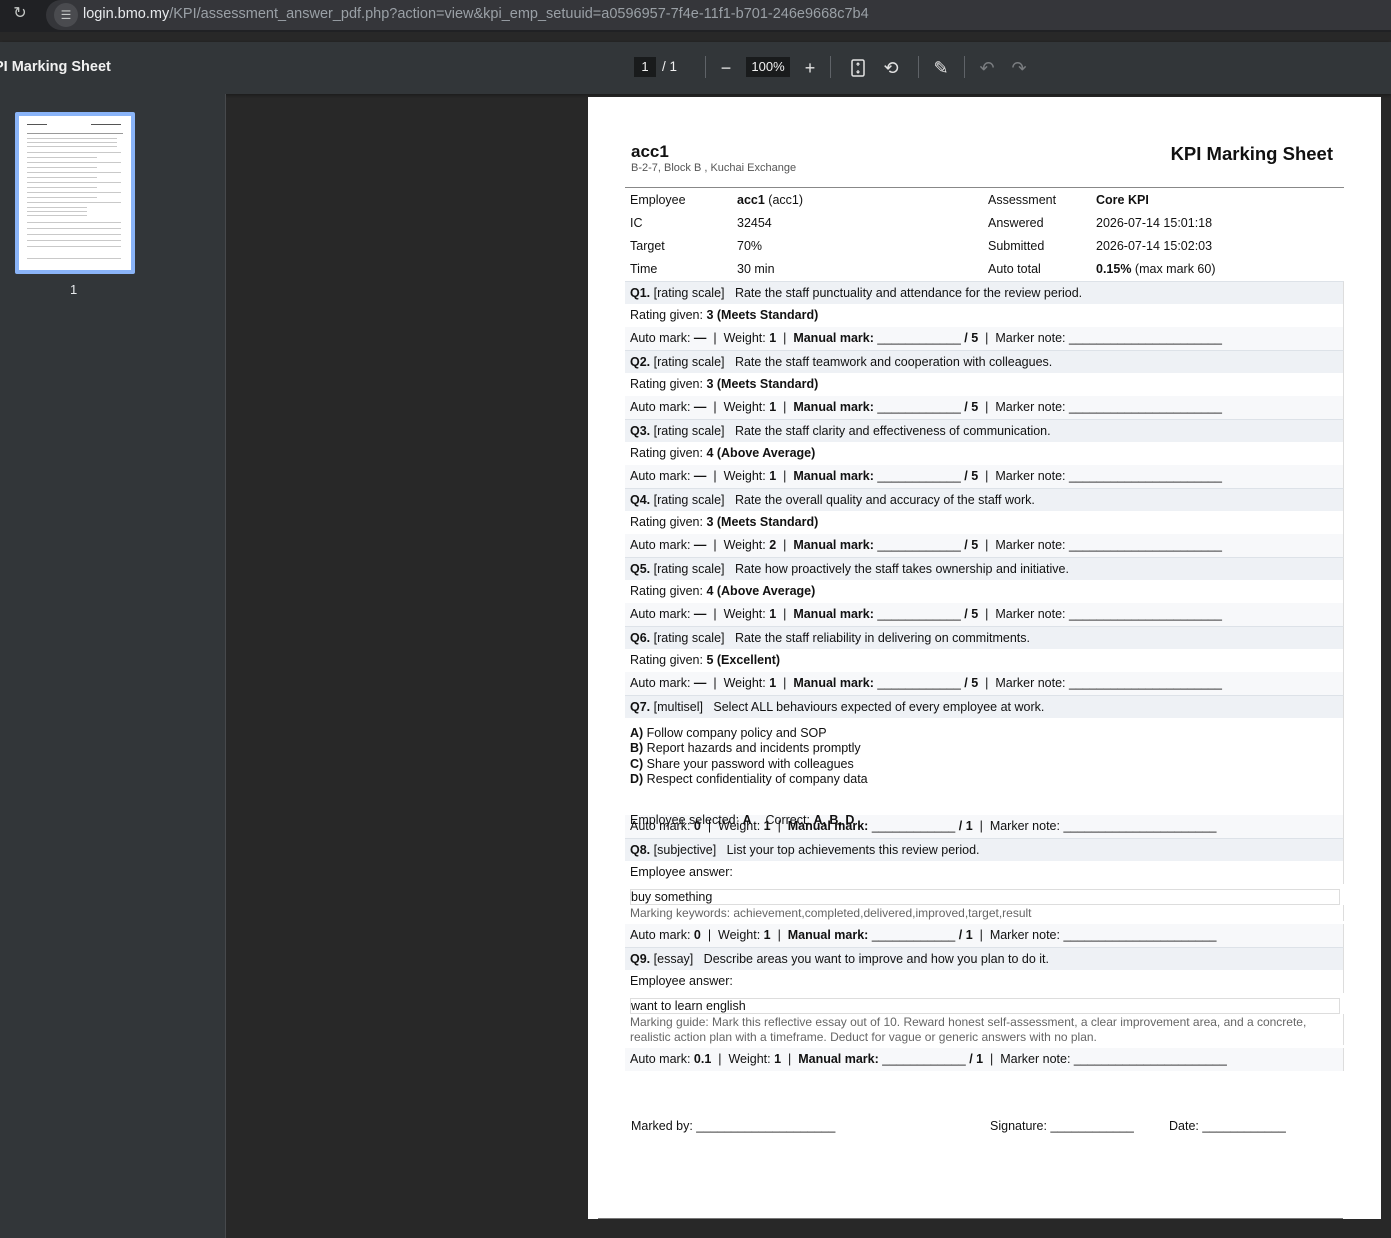 The image size is (1391, 1238). What do you see at coordinates (650, 151) in the screenshot?
I see `company-name: acc1` at bounding box center [650, 151].